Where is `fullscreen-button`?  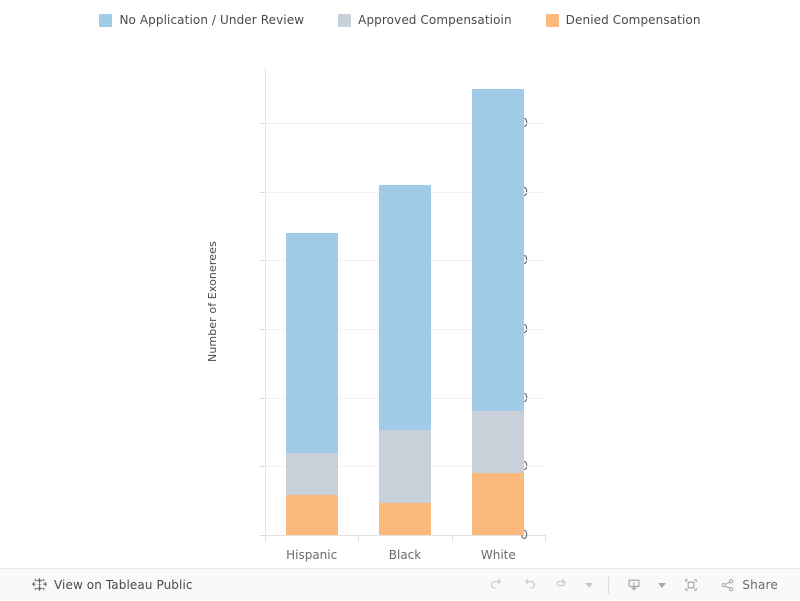
fullscreen-button is located at coordinates (691, 585).